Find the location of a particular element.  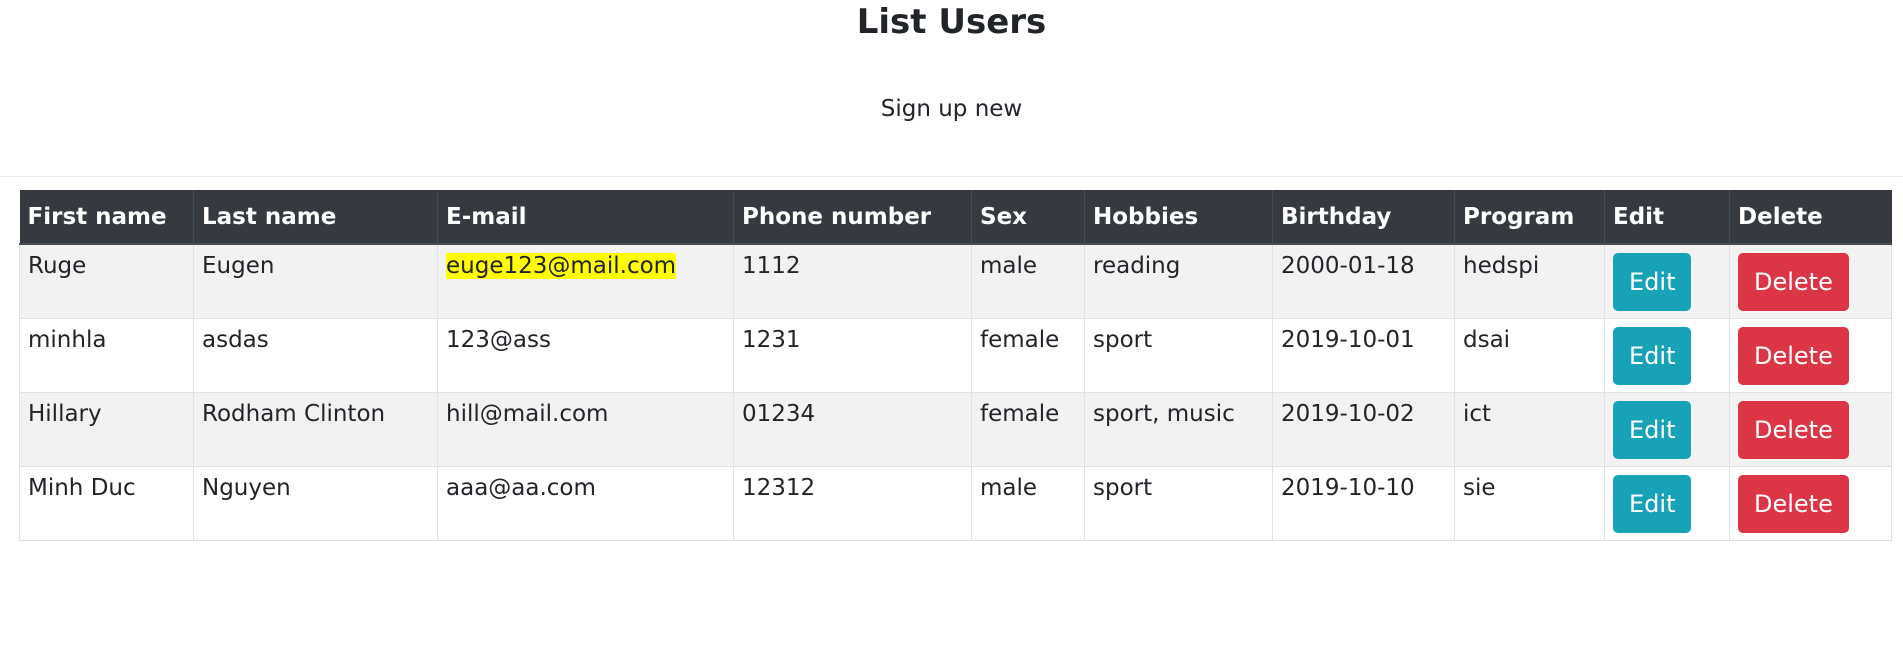

column-header-phone-number: Phone number is located at coordinates (852, 217).